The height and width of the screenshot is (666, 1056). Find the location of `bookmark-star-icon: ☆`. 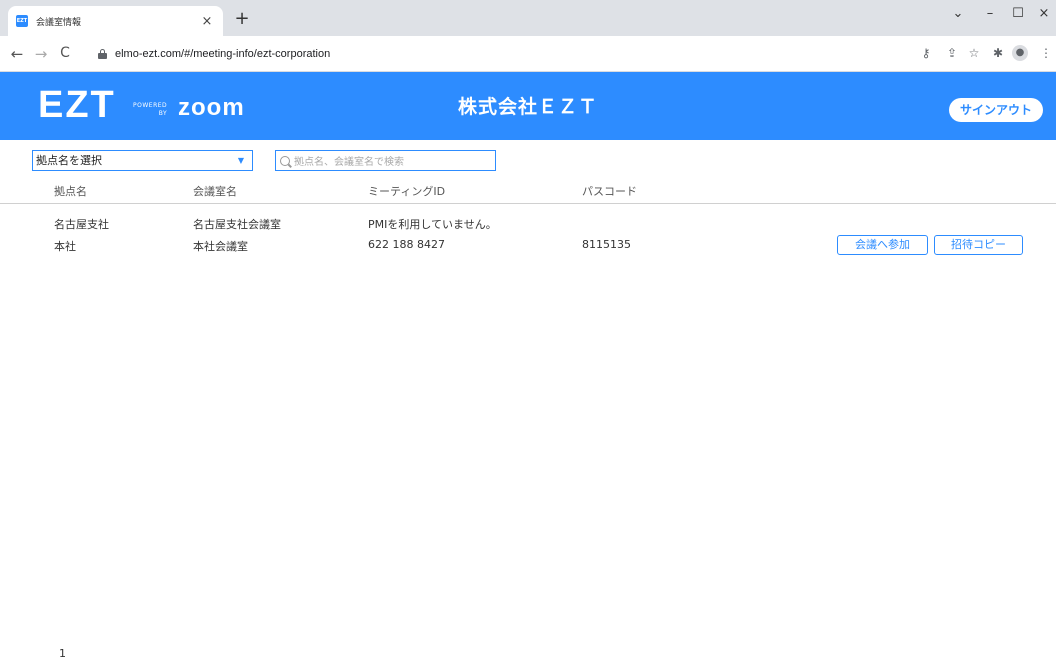

bookmark-star-icon: ☆ is located at coordinates (974, 53).